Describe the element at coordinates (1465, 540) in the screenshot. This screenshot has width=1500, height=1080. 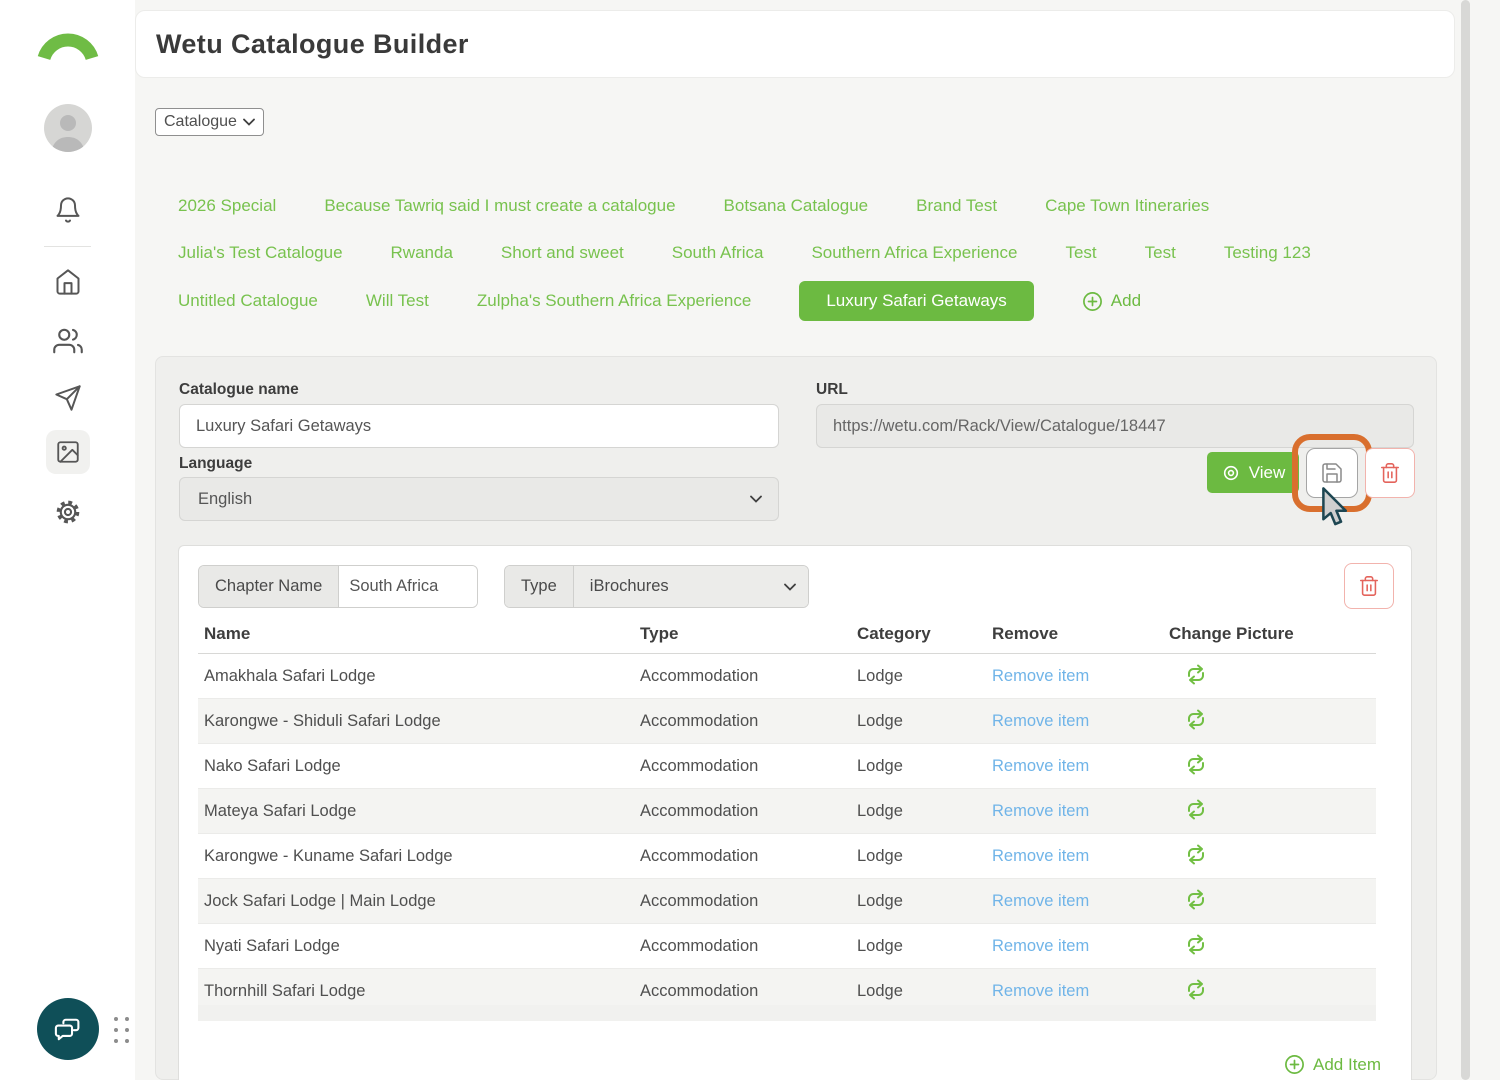
I see `page-scrollbar` at that location.